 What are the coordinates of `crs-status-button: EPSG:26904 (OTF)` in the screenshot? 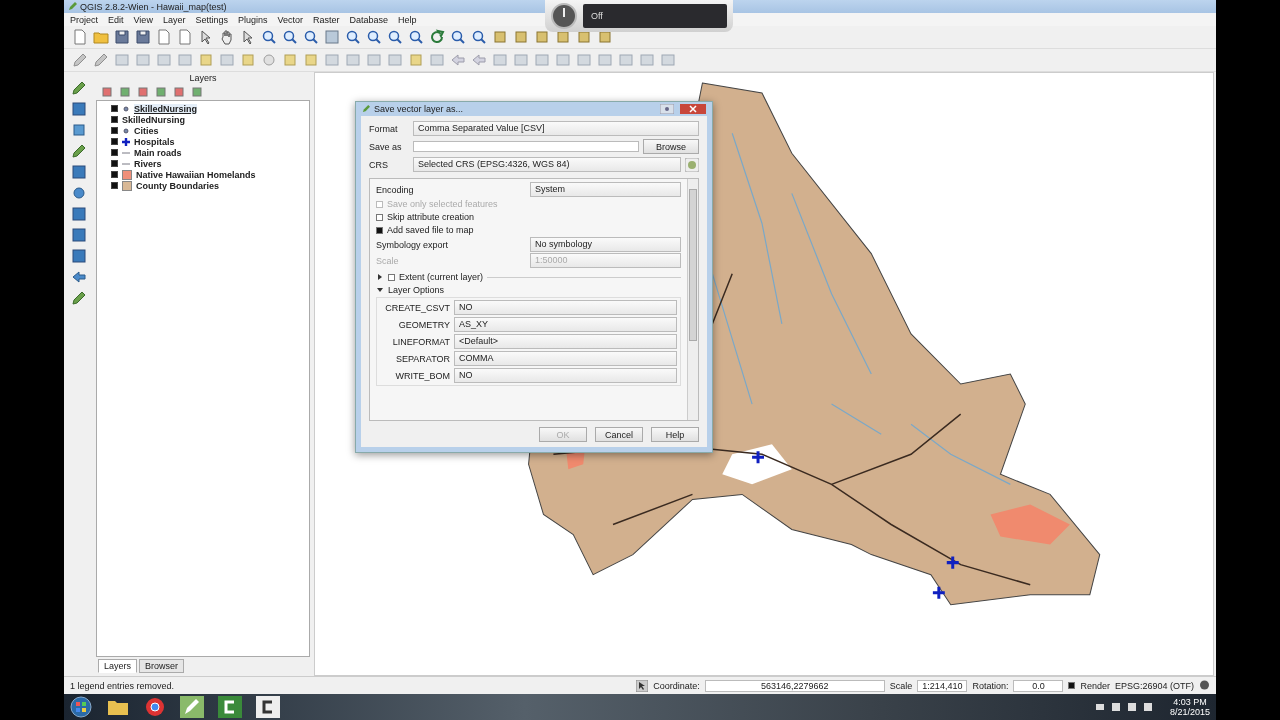 It's located at (1154, 685).